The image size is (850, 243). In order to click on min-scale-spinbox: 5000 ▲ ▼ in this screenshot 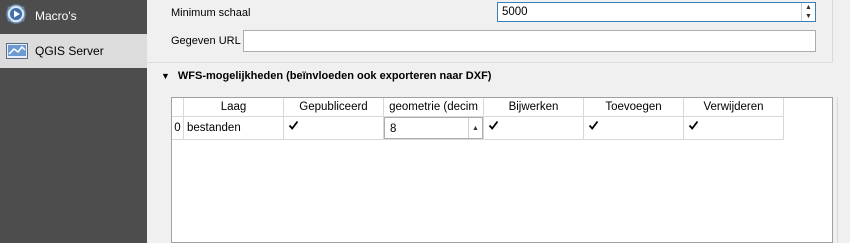, I will do `click(656, 12)`.